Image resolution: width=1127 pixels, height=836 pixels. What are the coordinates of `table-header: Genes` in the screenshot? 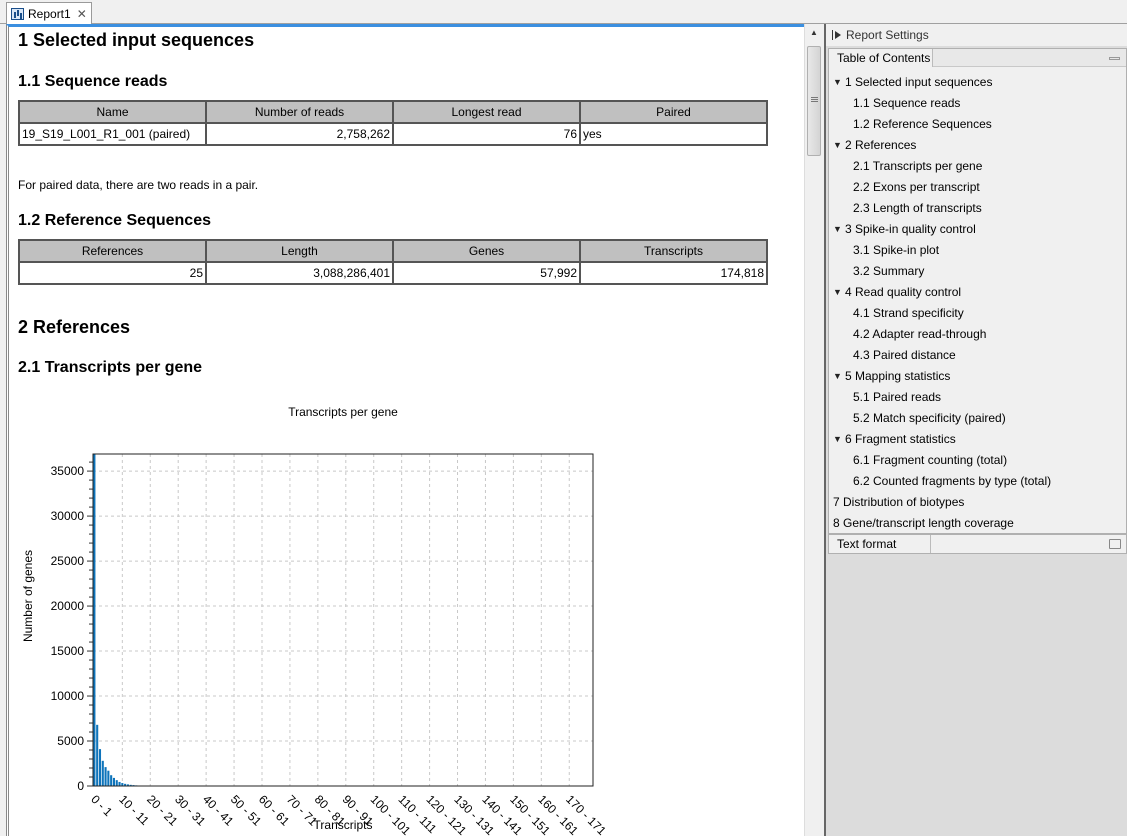 It's located at (486, 251).